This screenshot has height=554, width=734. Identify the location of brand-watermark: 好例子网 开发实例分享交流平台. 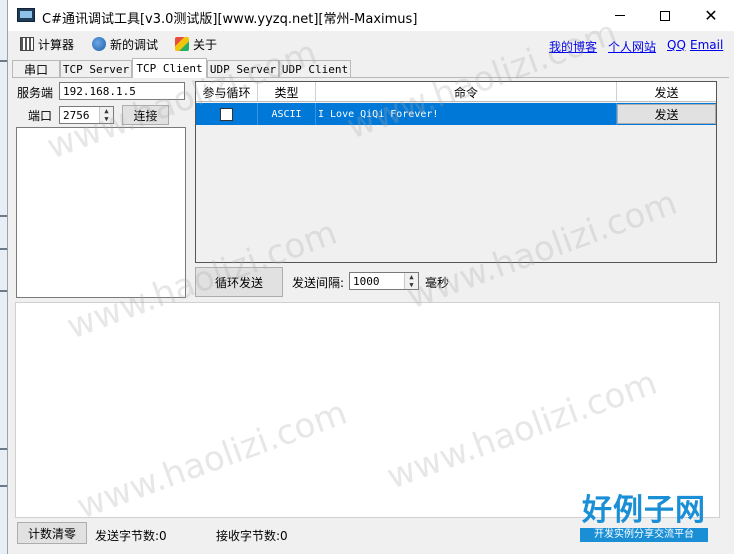
(644, 518).